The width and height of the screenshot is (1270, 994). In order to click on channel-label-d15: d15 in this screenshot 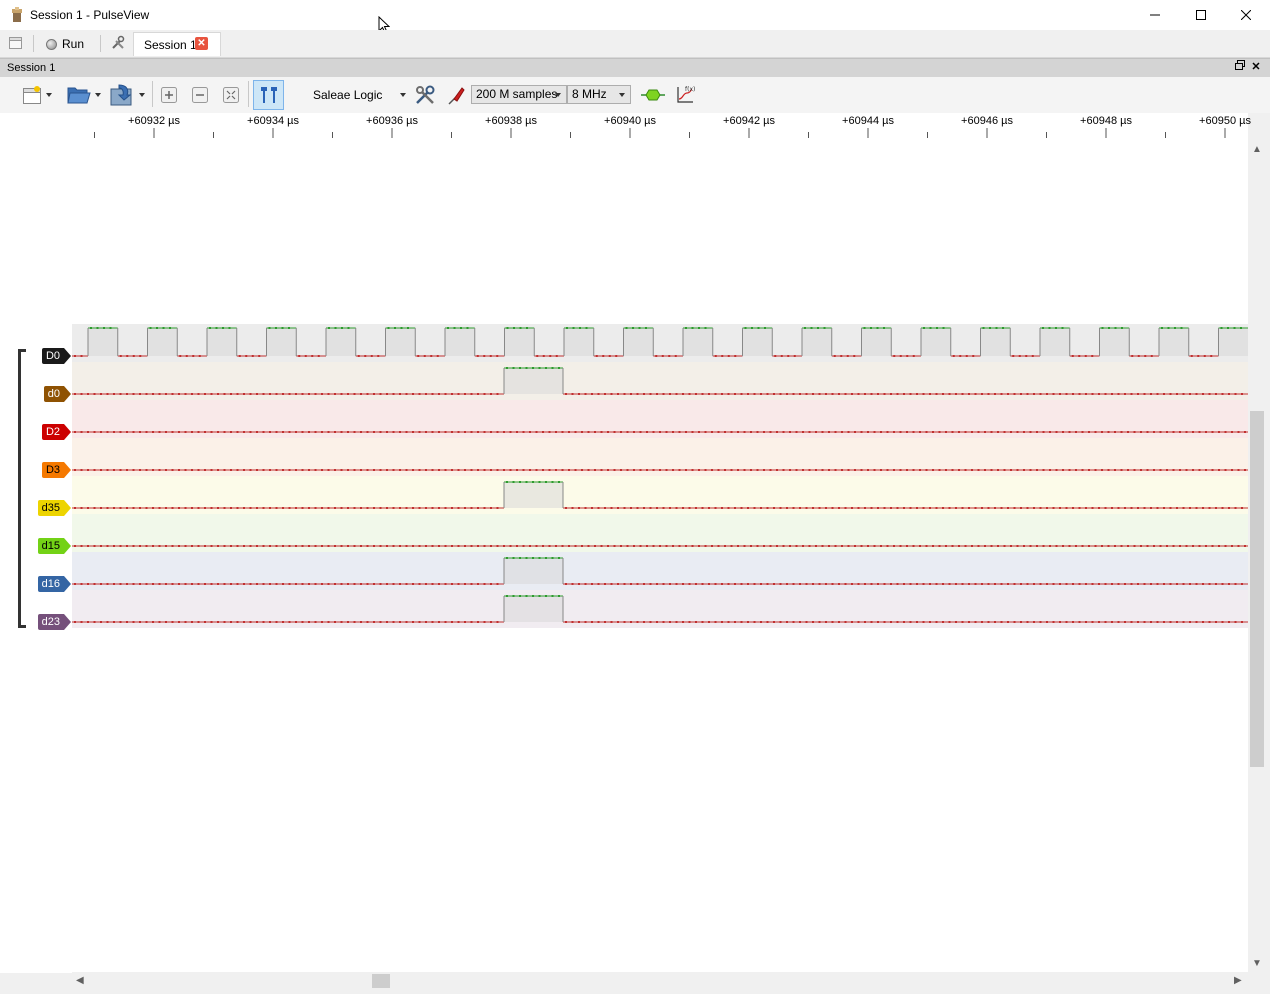, I will do `click(54, 546)`.